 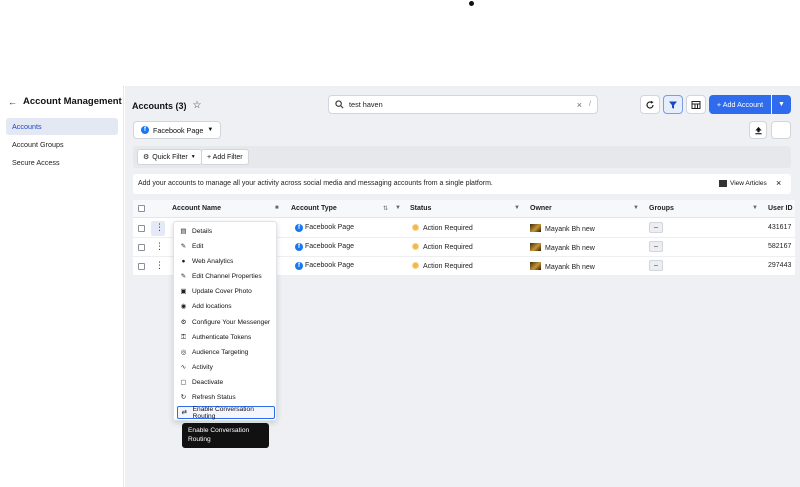 What do you see at coordinates (579, 105) in the screenshot?
I see `clear-search-icon: ×` at bounding box center [579, 105].